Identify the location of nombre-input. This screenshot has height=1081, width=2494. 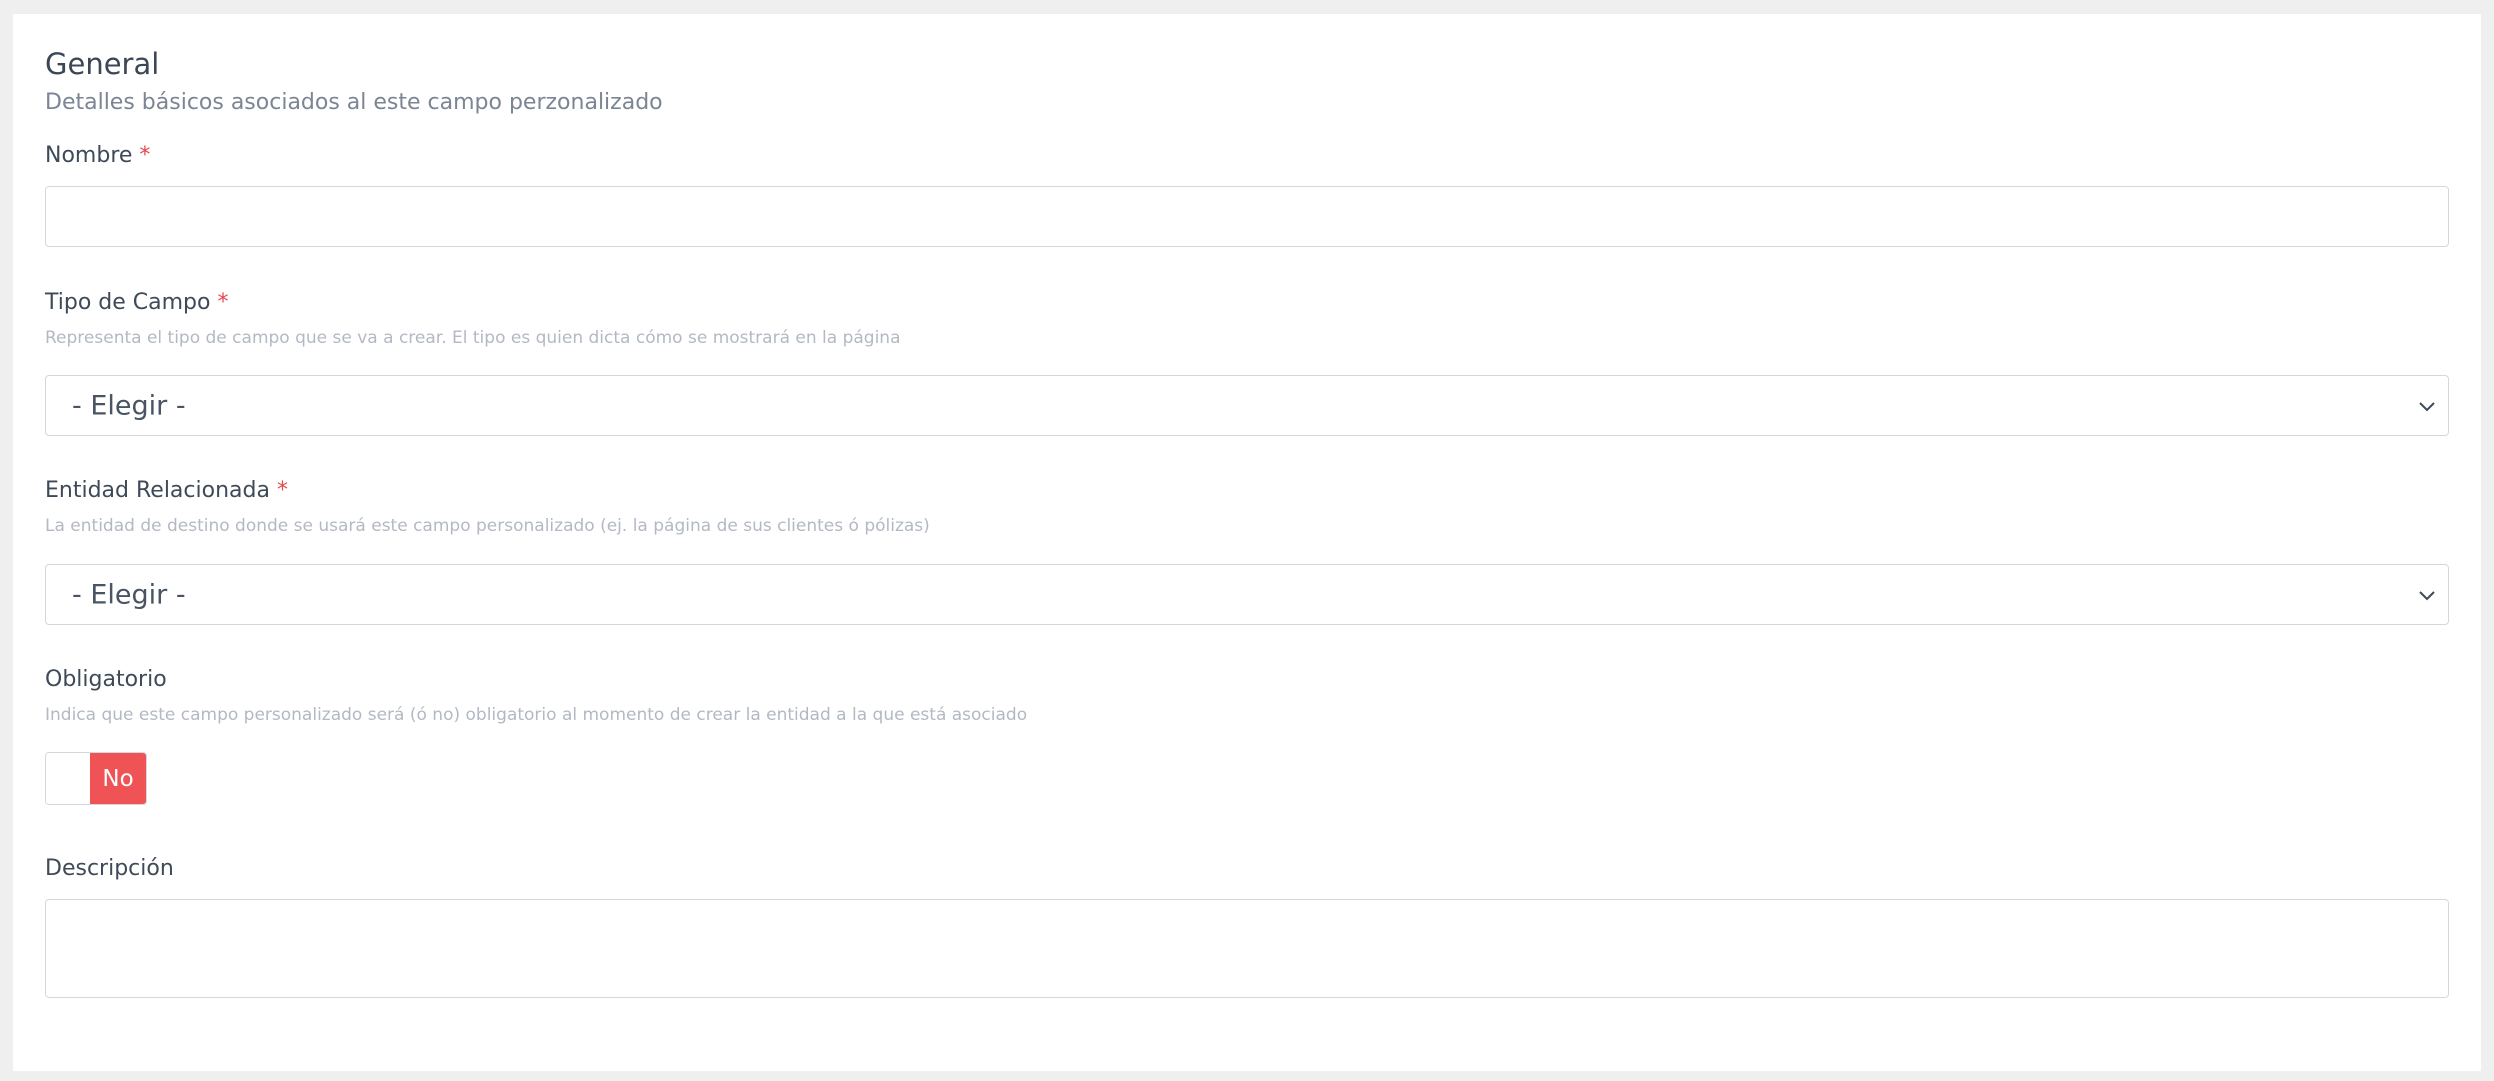
(1247, 216).